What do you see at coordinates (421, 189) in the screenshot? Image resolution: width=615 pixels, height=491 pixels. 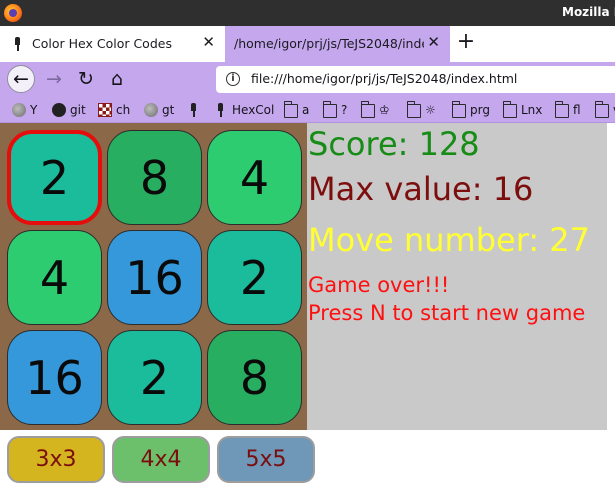 I see `max-value-text: Max value: 16` at bounding box center [421, 189].